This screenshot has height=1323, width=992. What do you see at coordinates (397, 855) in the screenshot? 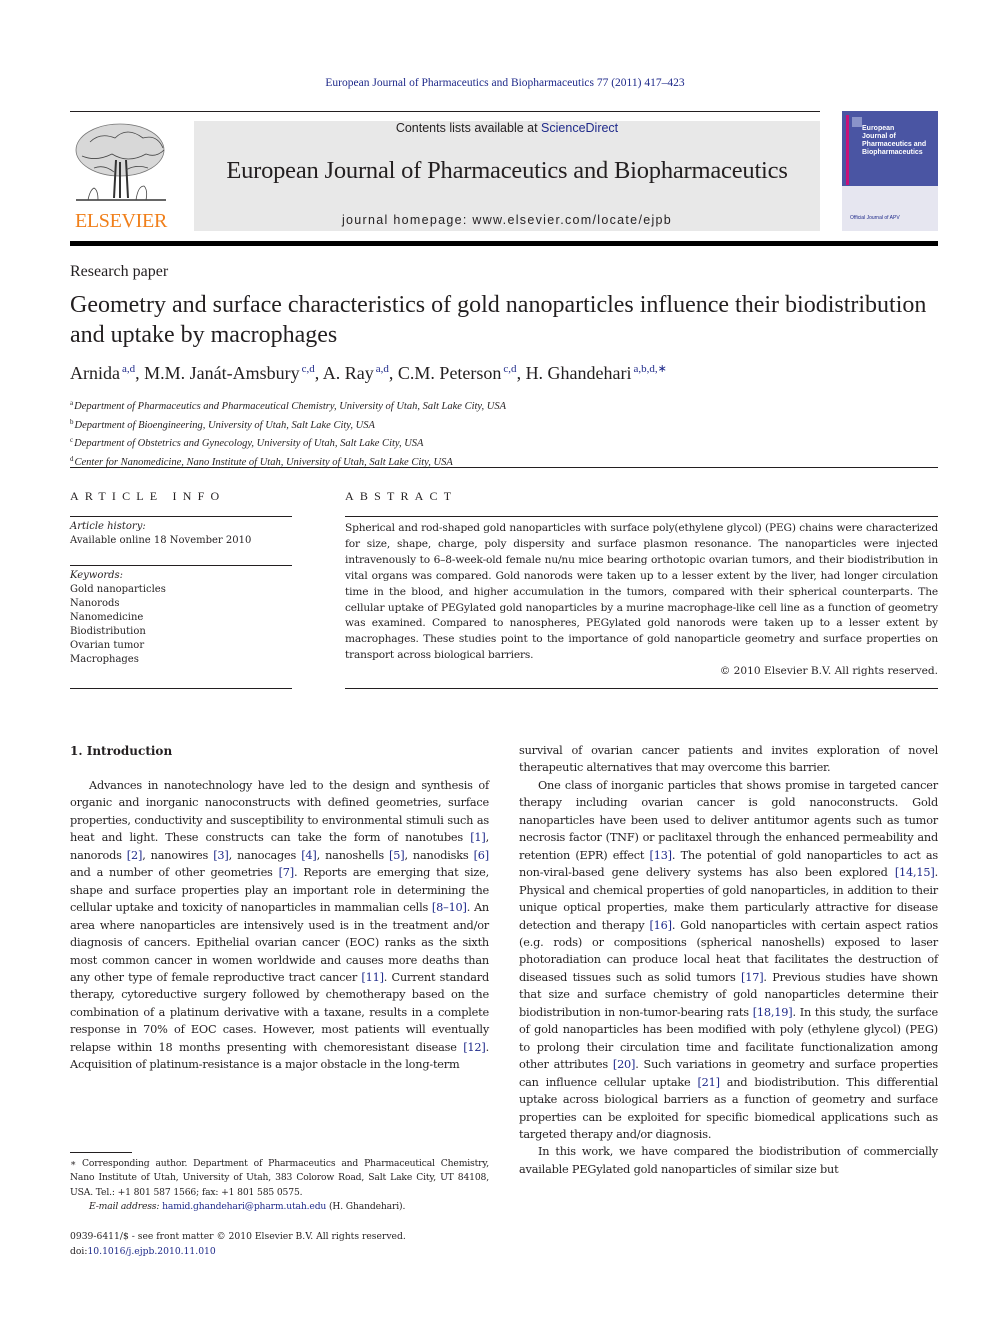
I see `reference-link: [5]` at bounding box center [397, 855].